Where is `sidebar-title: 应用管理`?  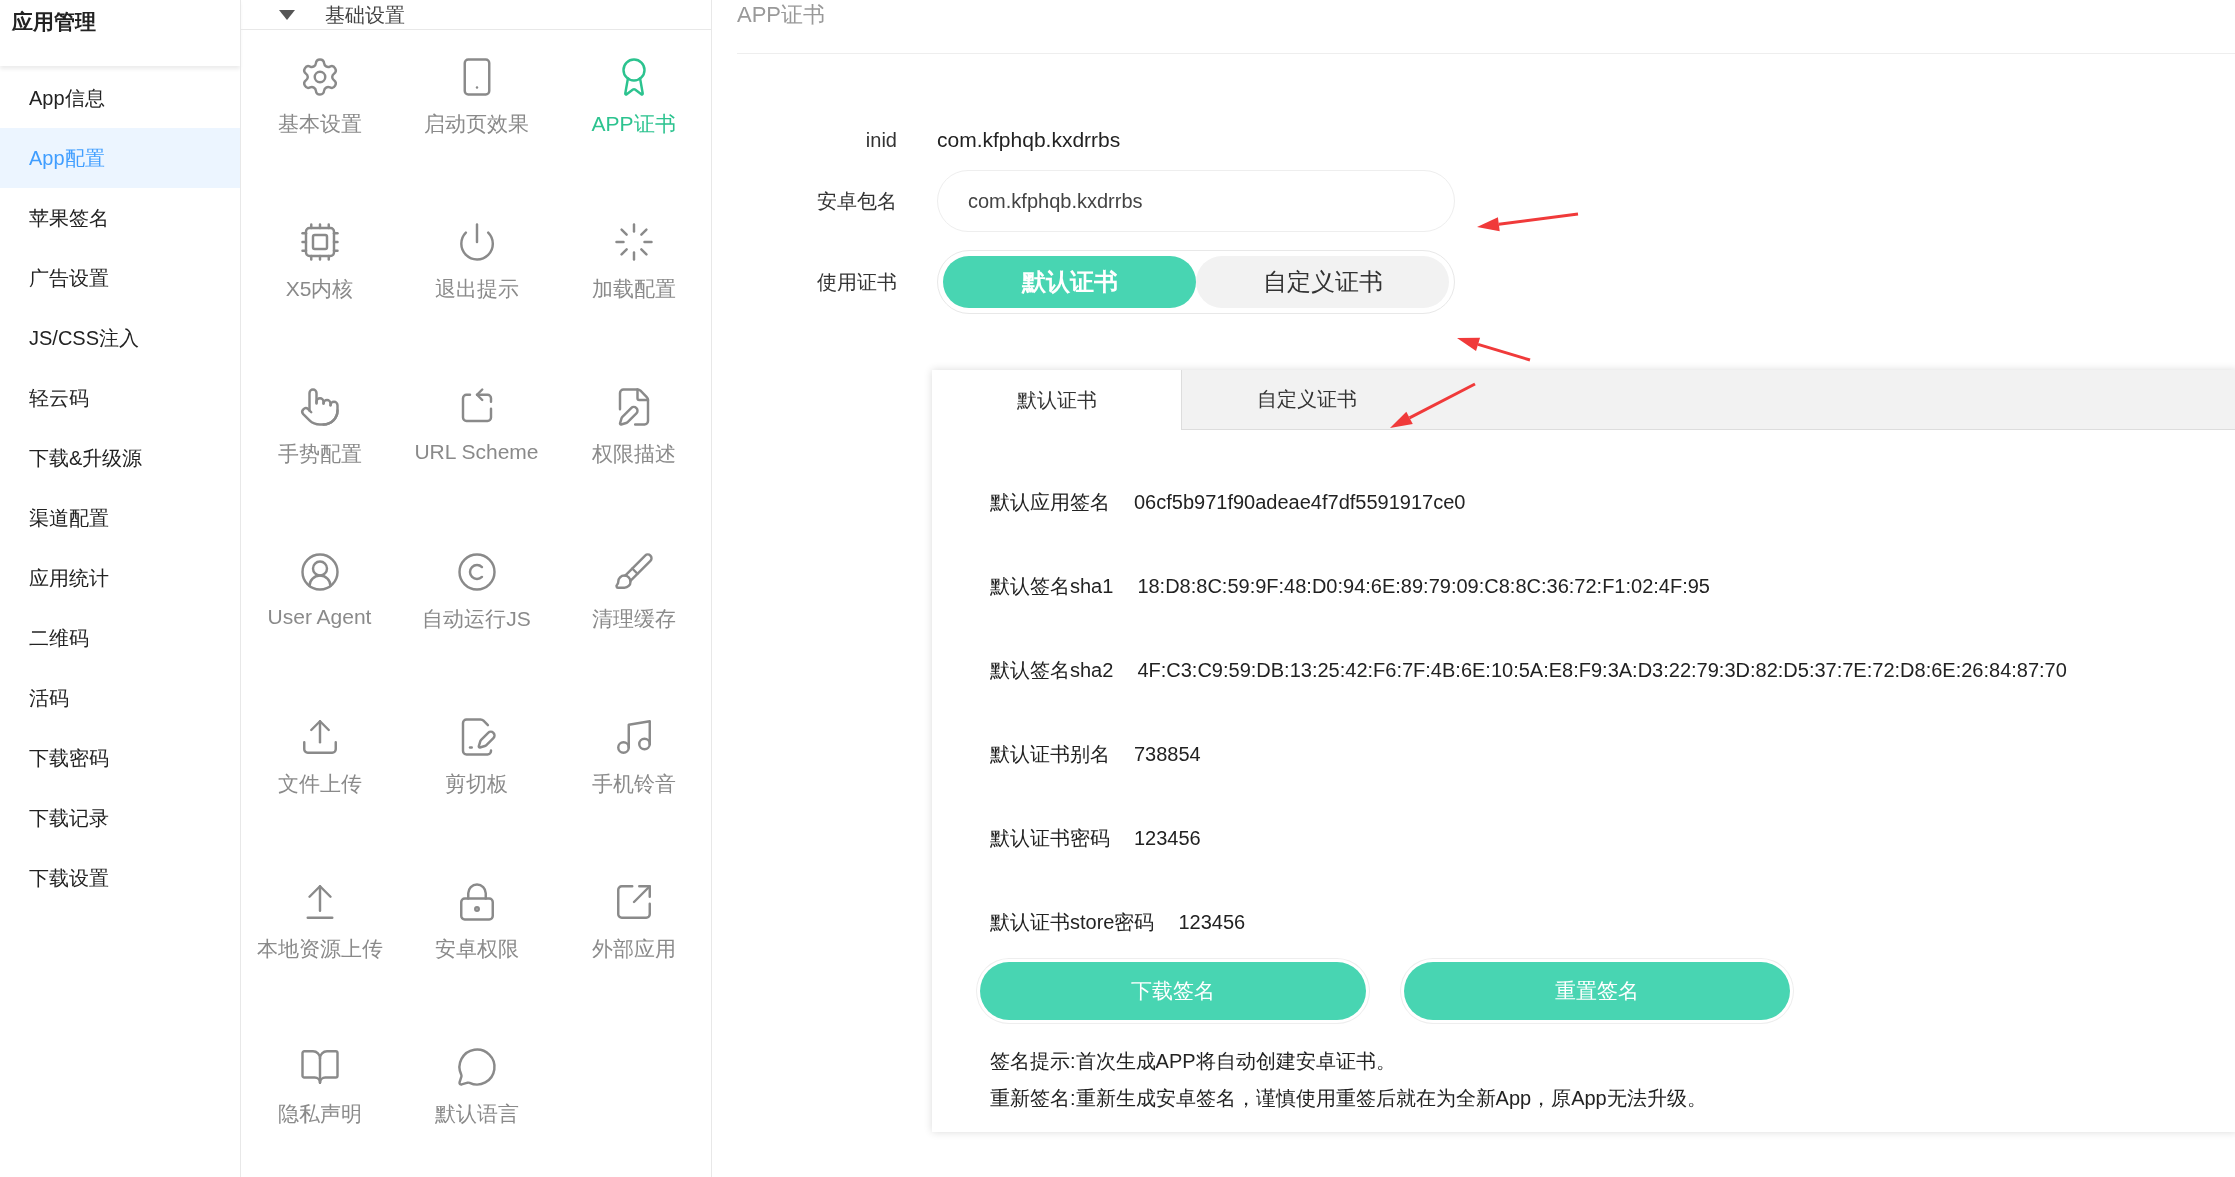 sidebar-title: 应用管理 is located at coordinates (54, 22).